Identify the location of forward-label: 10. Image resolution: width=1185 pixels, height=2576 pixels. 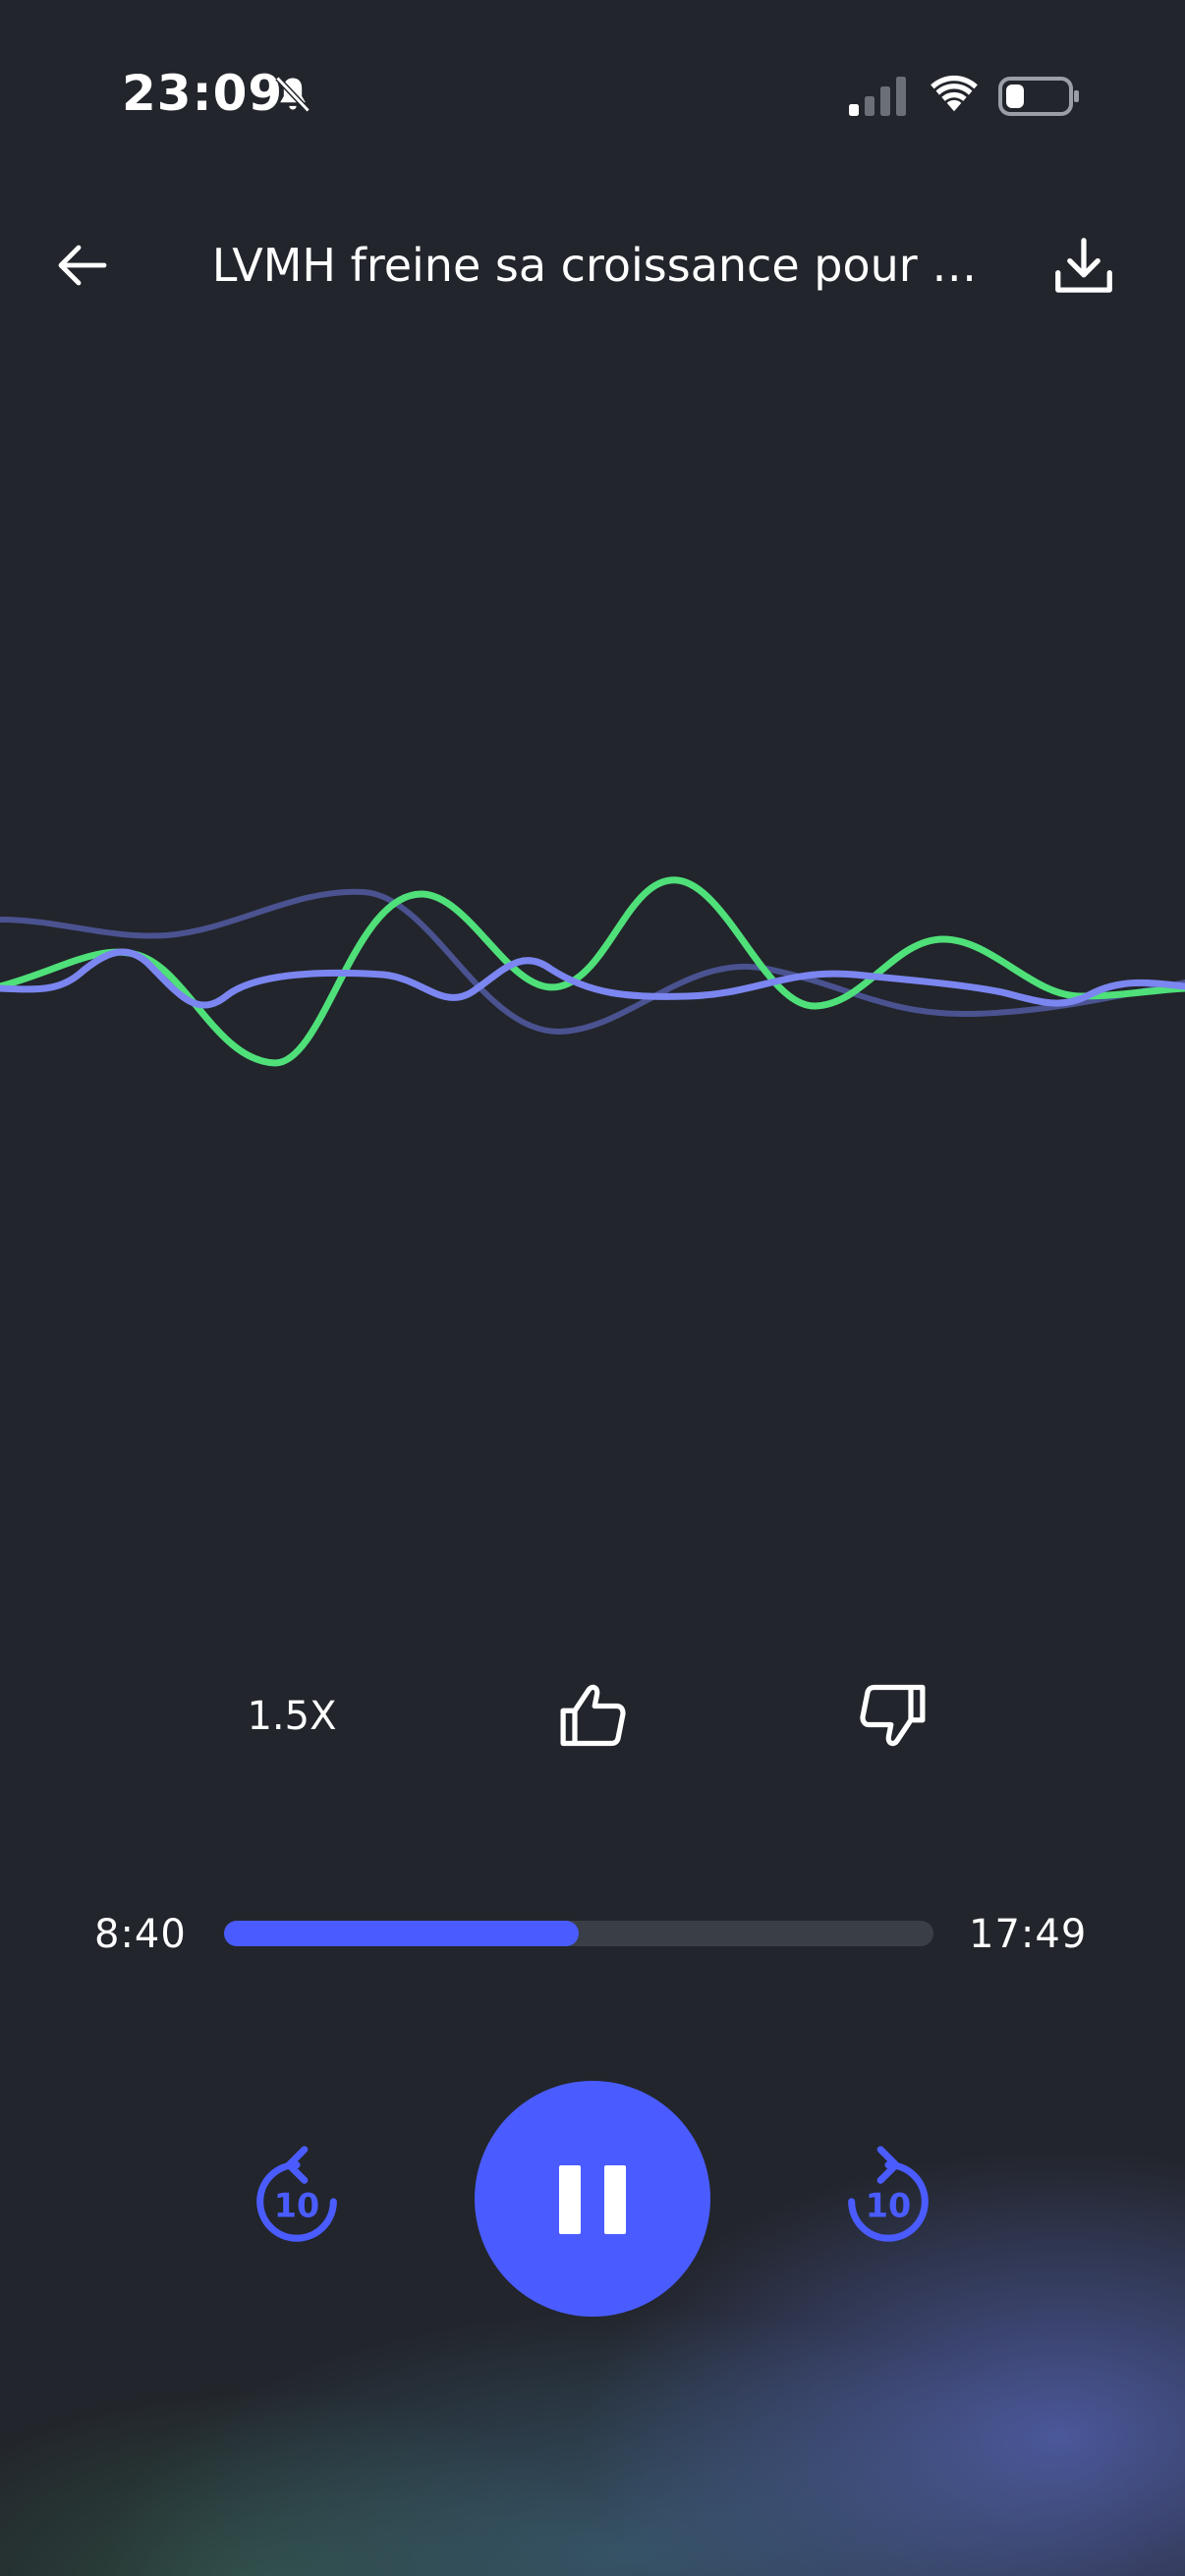
(889, 2206).